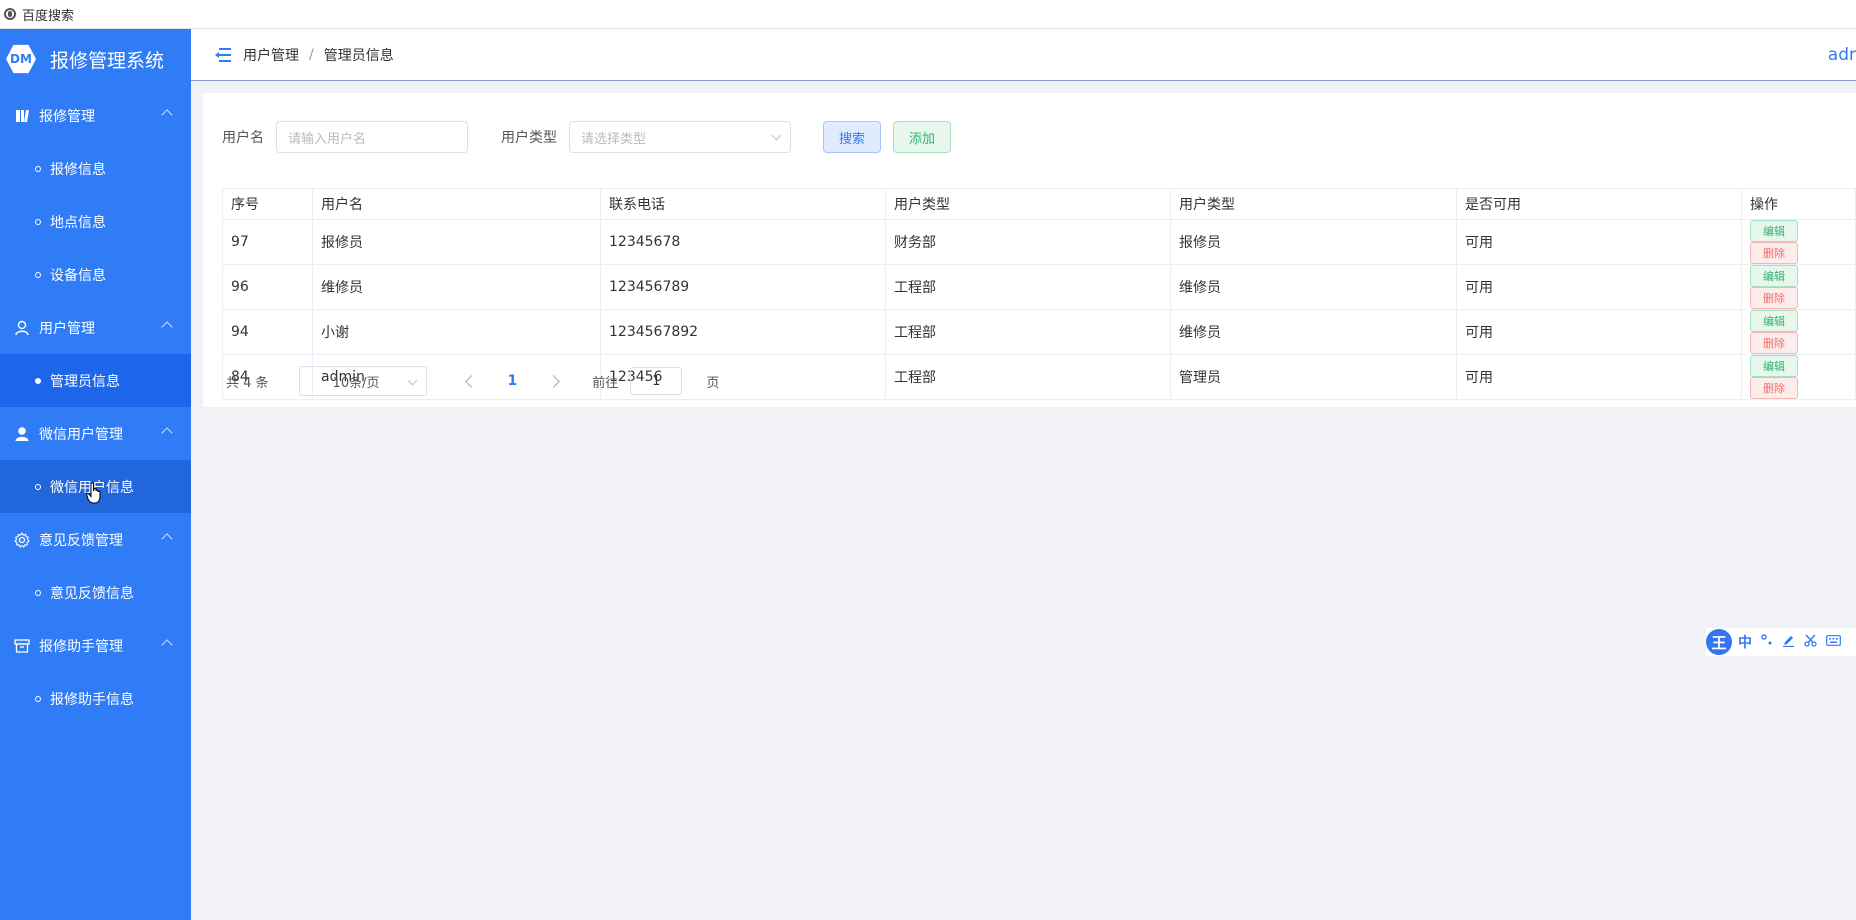 This screenshot has height=920, width=1856. What do you see at coordinates (271, 55) in the screenshot?
I see `breadcrumb-item-users: 用户管理` at bounding box center [271, 55].